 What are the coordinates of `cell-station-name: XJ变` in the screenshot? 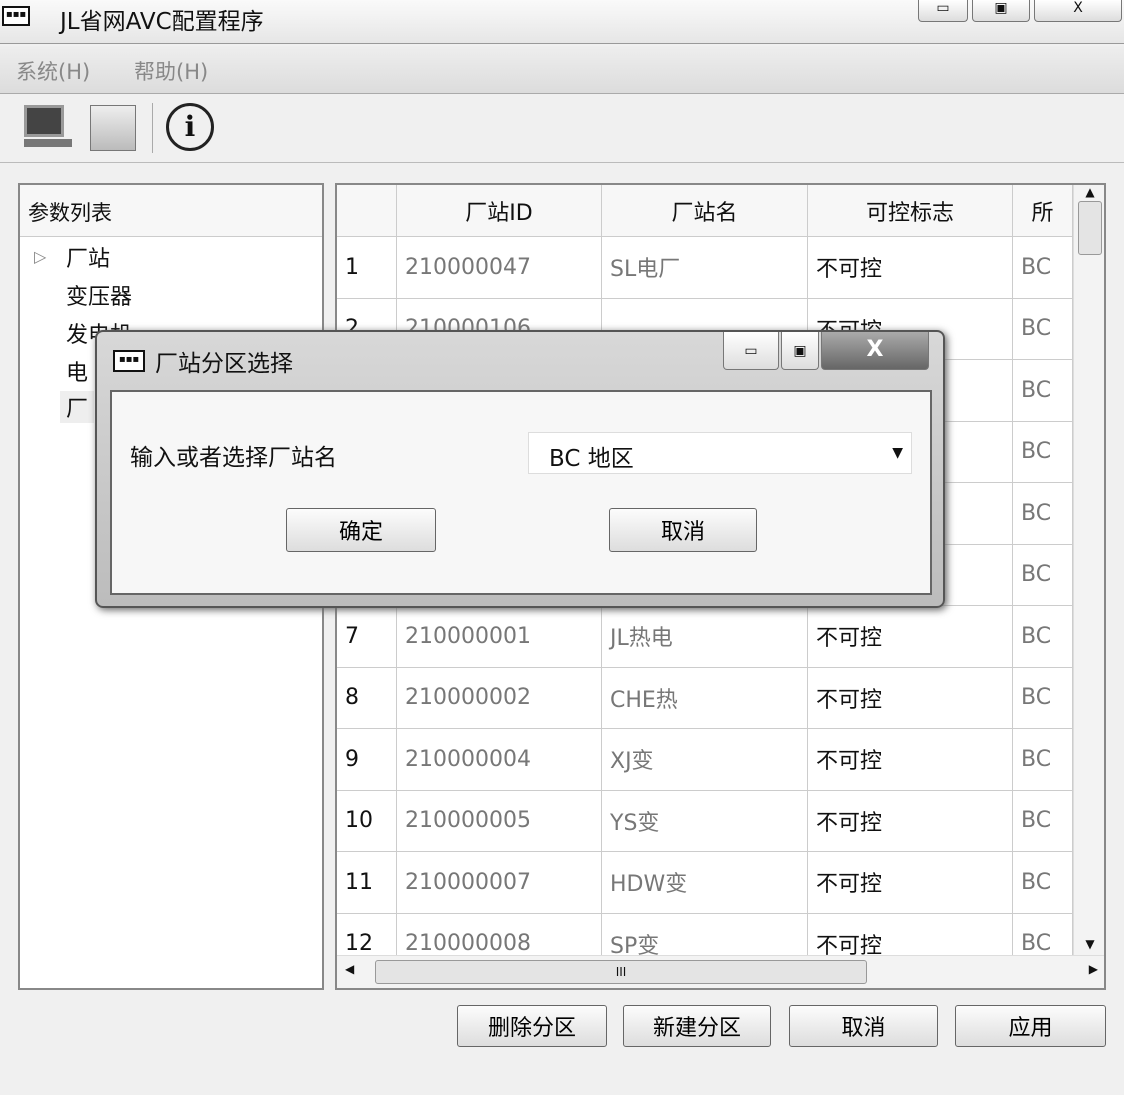 It's located at (705, 760).